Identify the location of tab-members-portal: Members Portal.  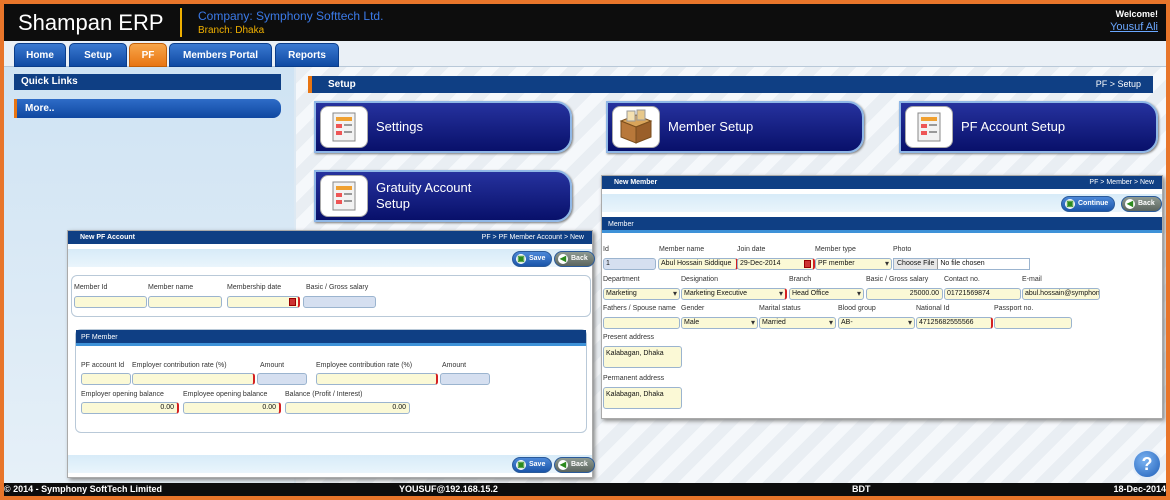
(220, 55).